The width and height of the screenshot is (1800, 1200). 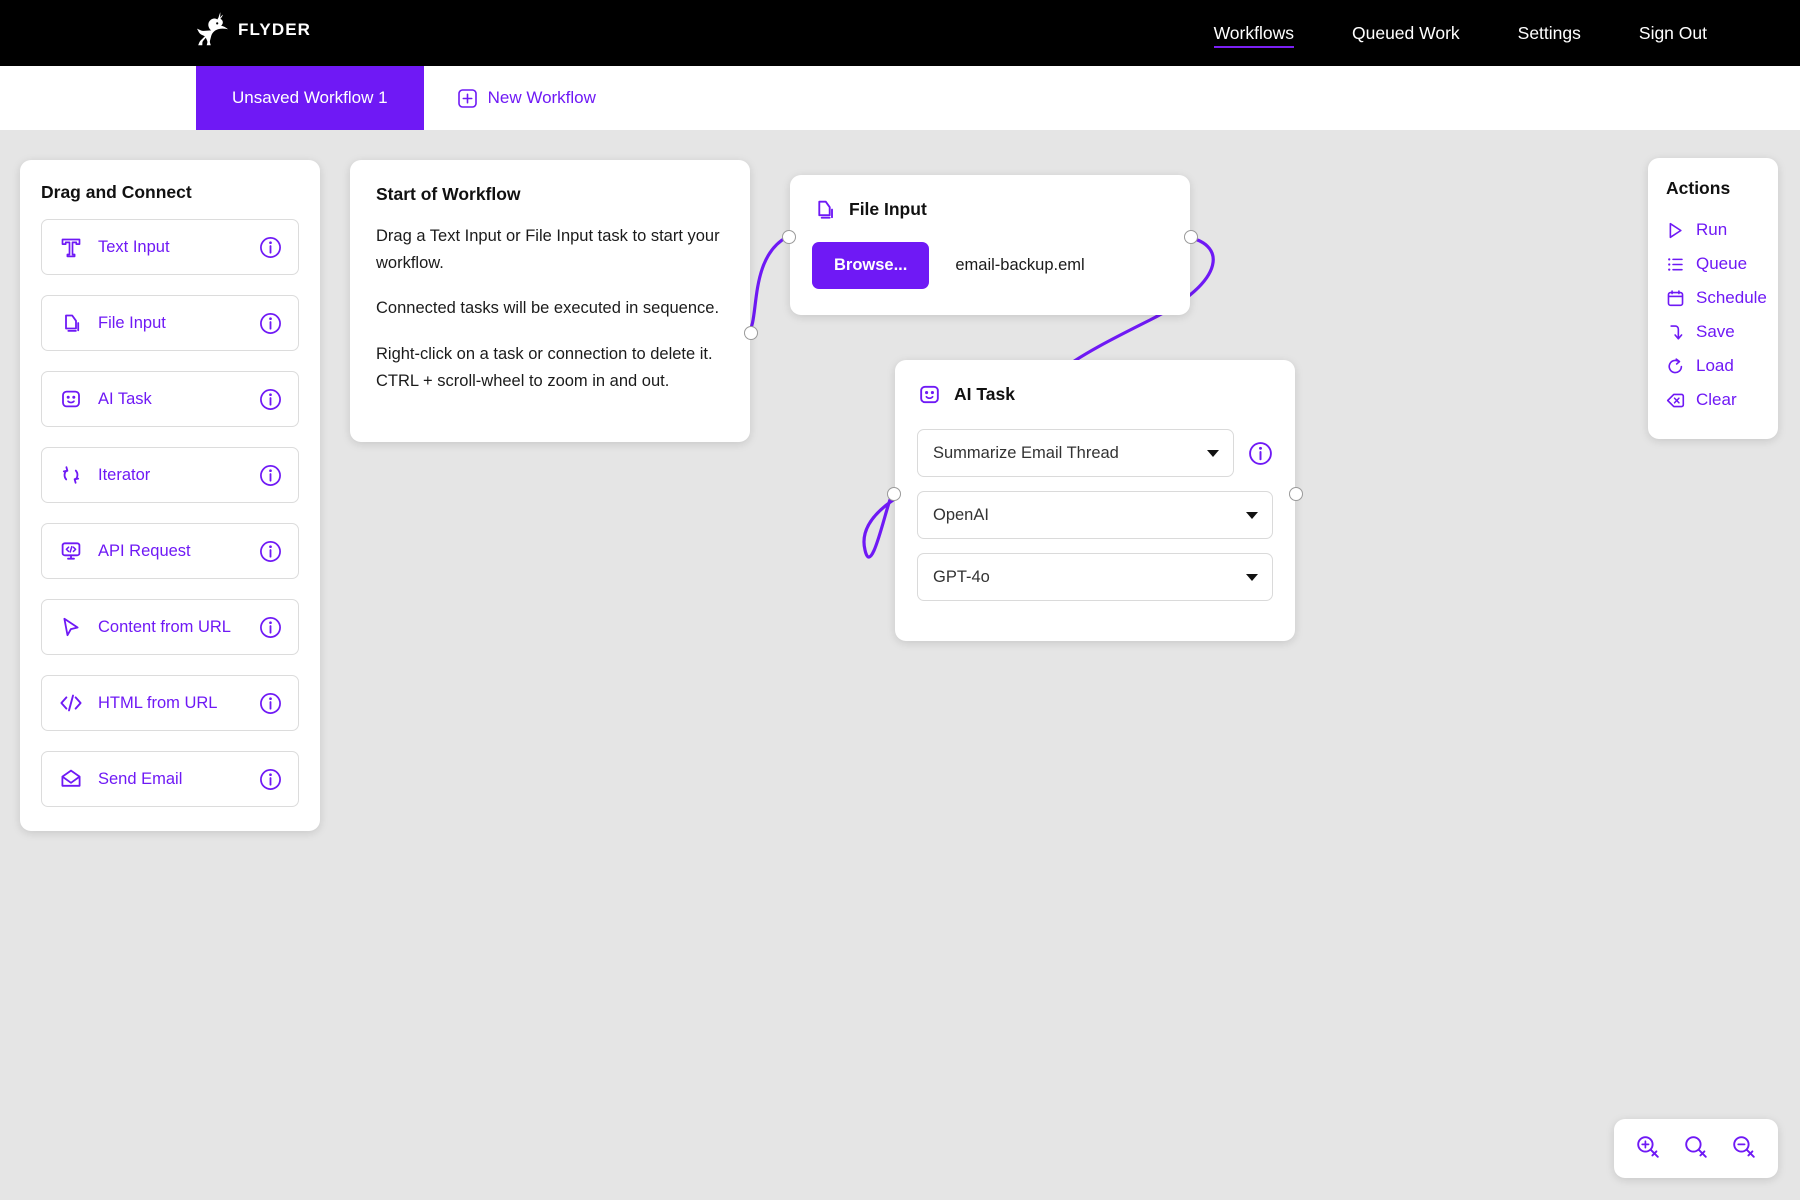 What do you see at coordinates (1675, 264) in the screenshot?
I see `list-icon` at bounding box center [1675, 264].